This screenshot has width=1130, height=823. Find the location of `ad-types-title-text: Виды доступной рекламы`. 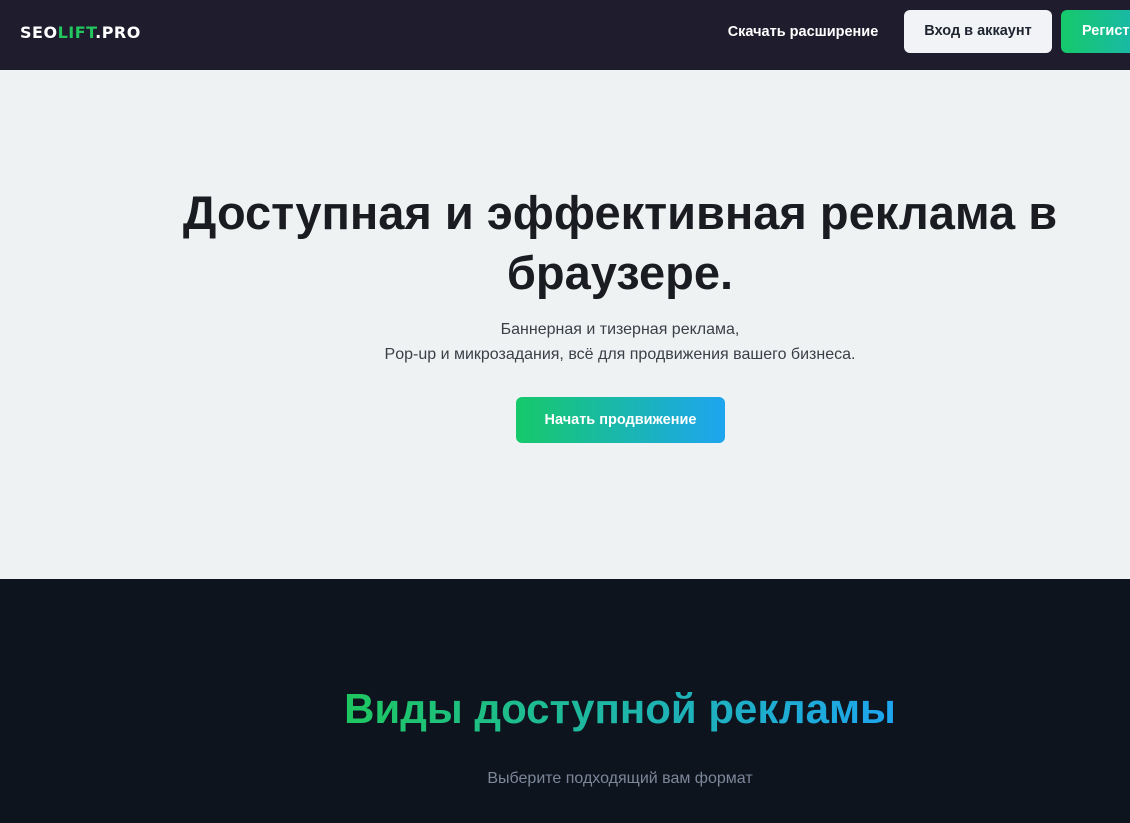

ad-types-title-text: Виды доступной рекламы is located at coordinates (620, 708).